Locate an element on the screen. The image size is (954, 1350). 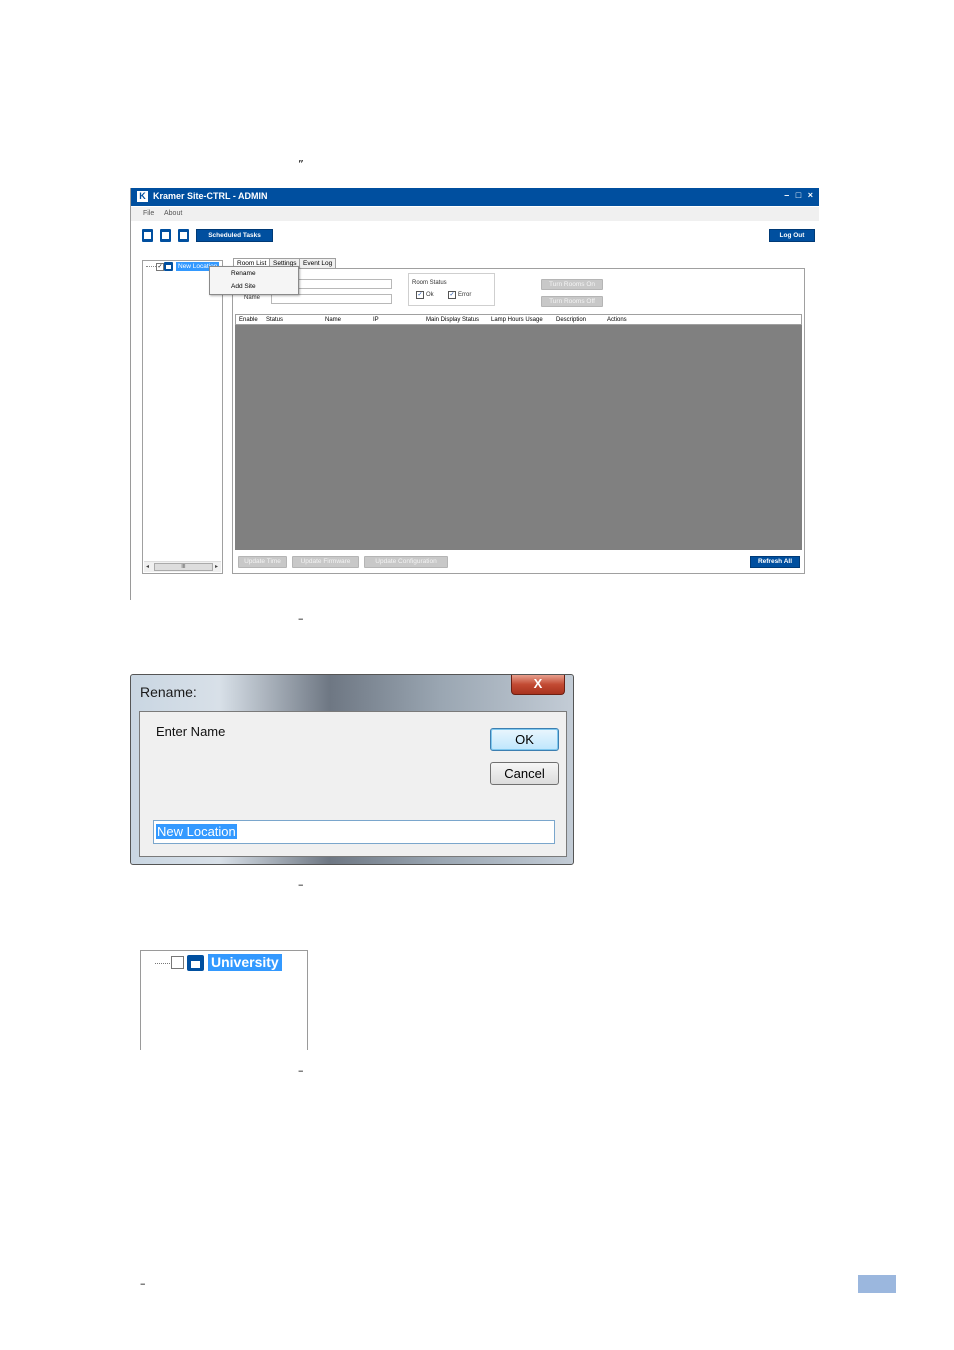
update-firmware-button: Update Firmware is located at coordinates (325, 562).